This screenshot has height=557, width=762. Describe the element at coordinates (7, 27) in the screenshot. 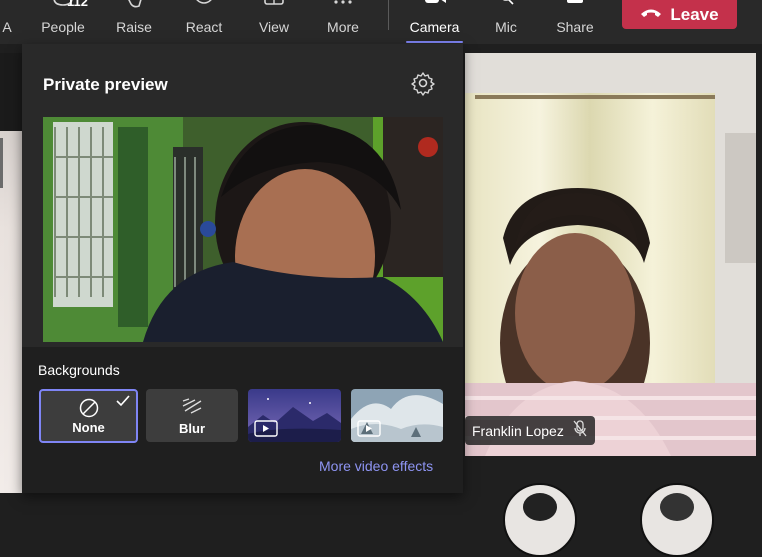

I see `toolbar-item-partial-label: A` at that location.